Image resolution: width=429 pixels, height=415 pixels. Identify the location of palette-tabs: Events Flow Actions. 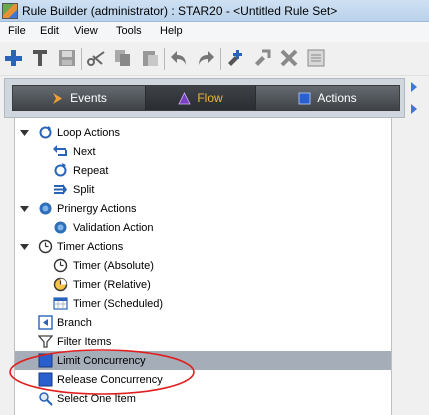
(206, 98).